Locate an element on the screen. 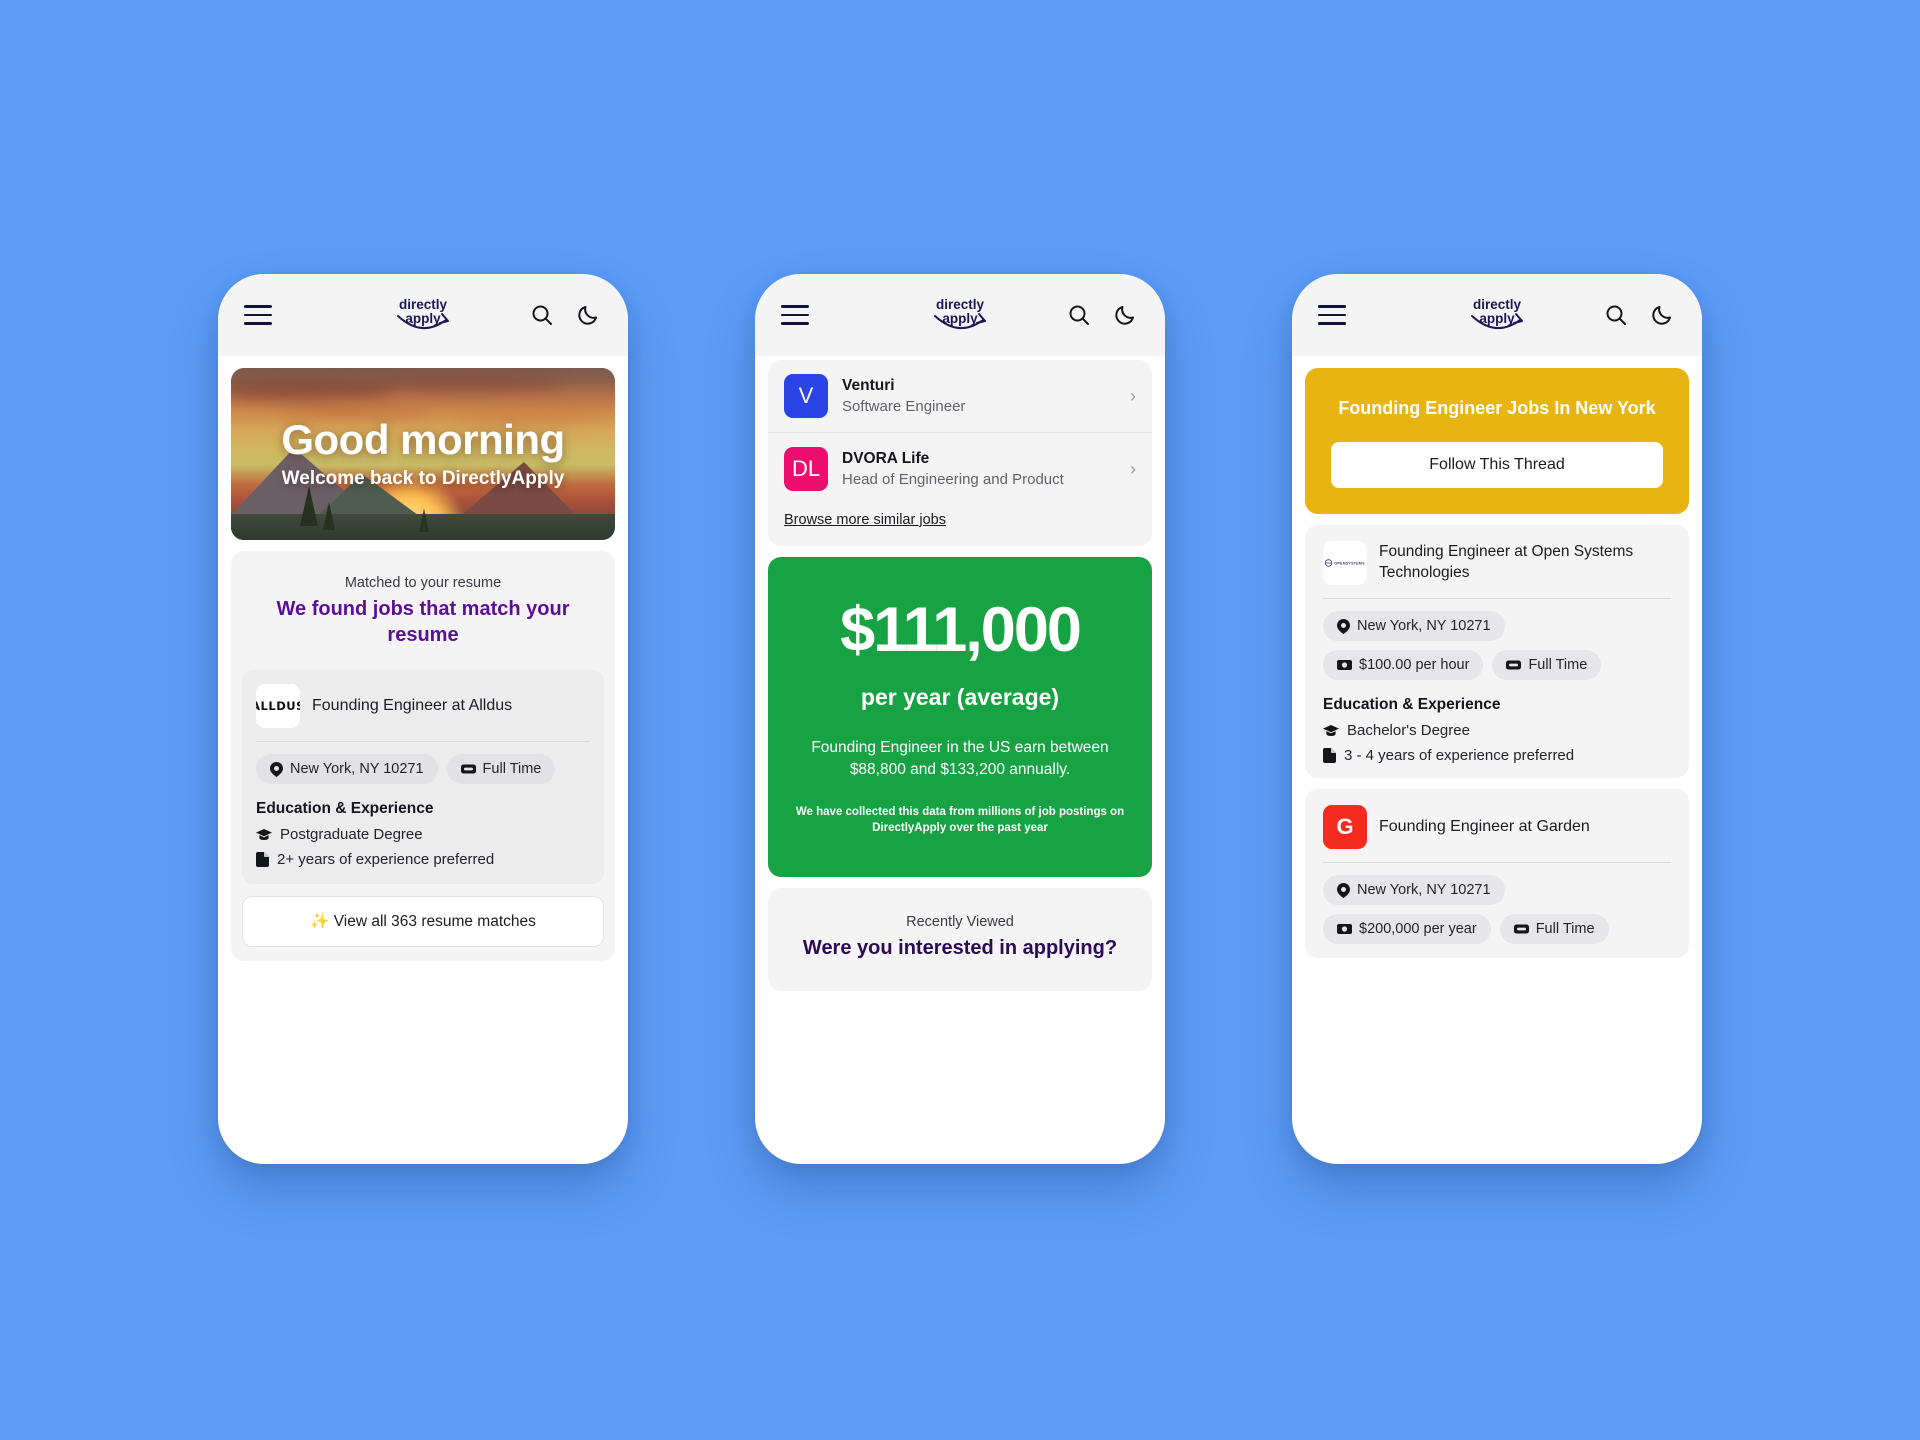  company-name: Venturi is located at coordinates (868, 385).